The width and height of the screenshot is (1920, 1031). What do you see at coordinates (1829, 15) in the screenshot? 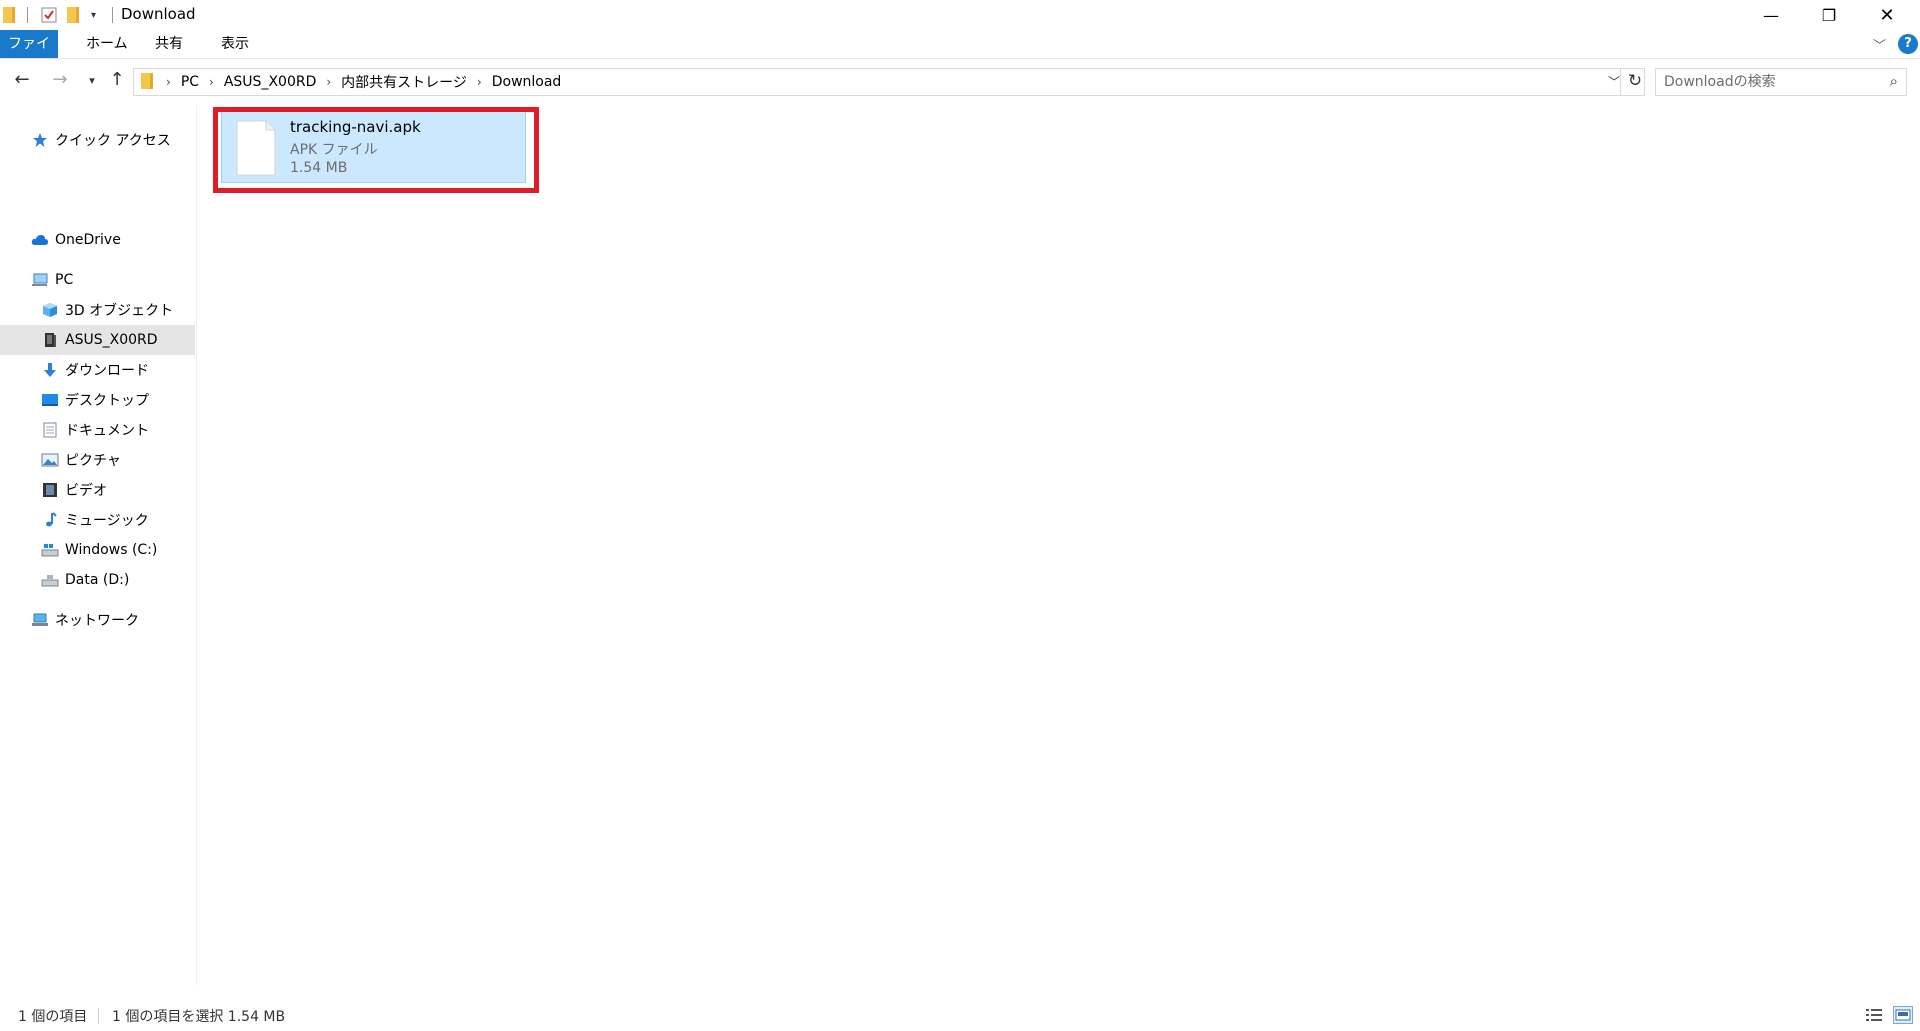
I see `maximize-button: ❐` at bounding box center [1829, 15].